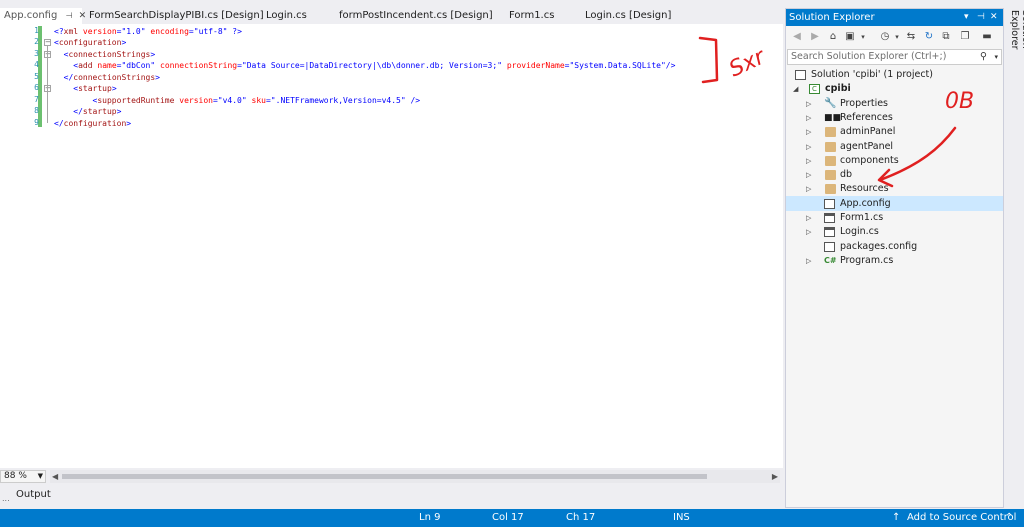 This screenshot has height=527, width=1024. I want to click on zoom-dropdown: 88 % ▼, so click(23, 476).